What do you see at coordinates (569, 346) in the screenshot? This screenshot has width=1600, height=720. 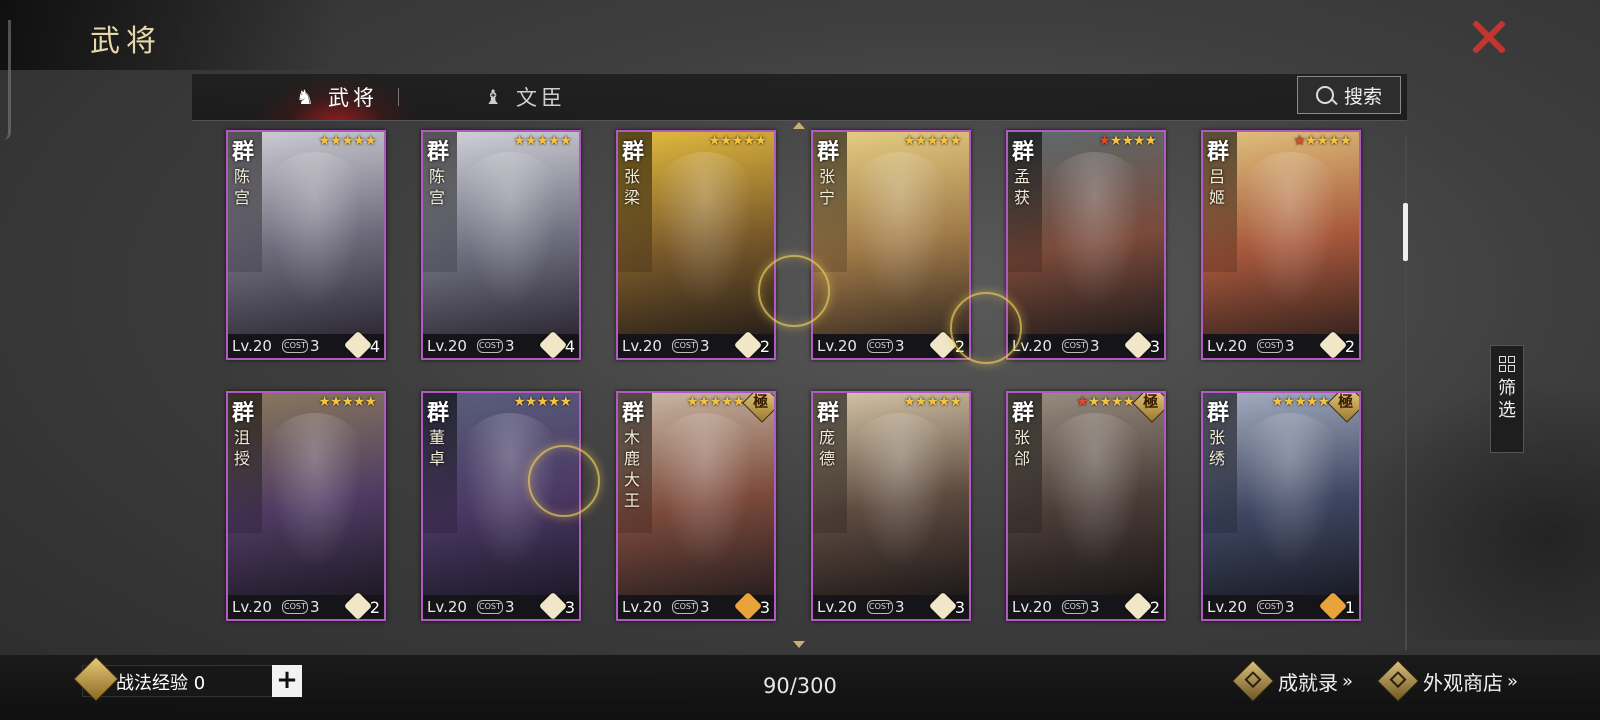 I see `troop-type-count: 4` at bounding box center [569, 346].